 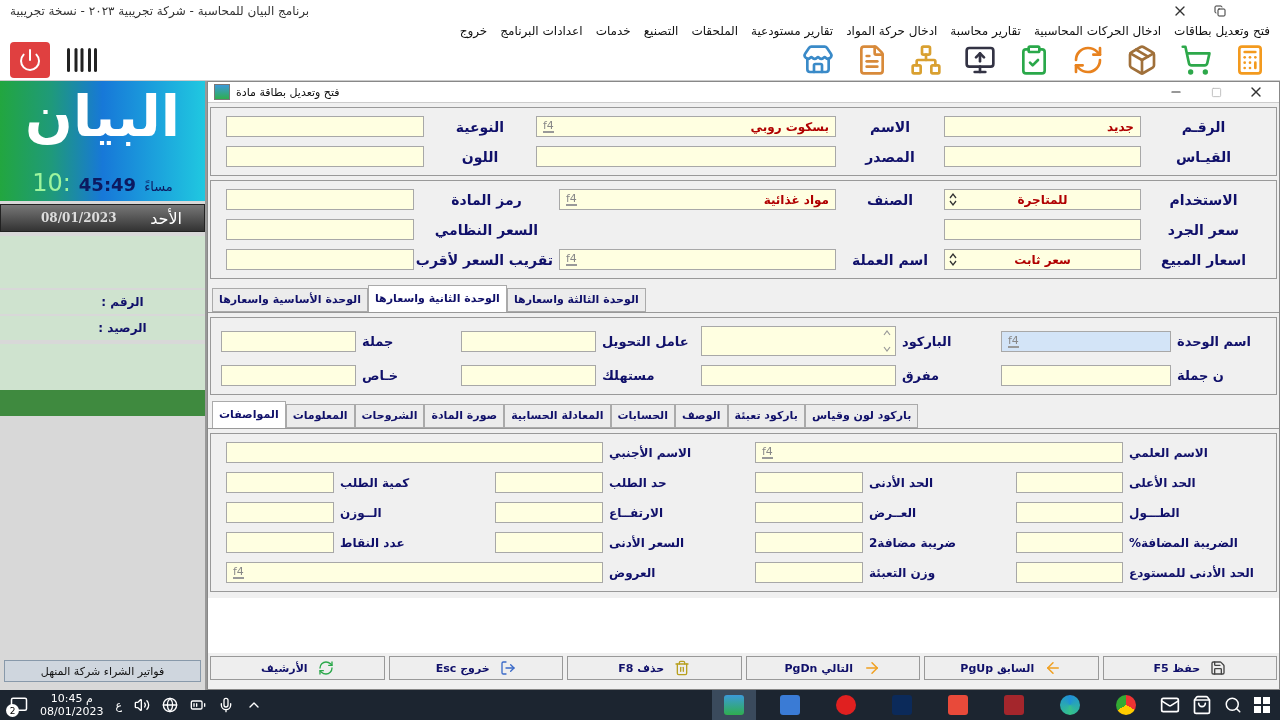 I want to click on globe-icon, so click(x=170, y=705).